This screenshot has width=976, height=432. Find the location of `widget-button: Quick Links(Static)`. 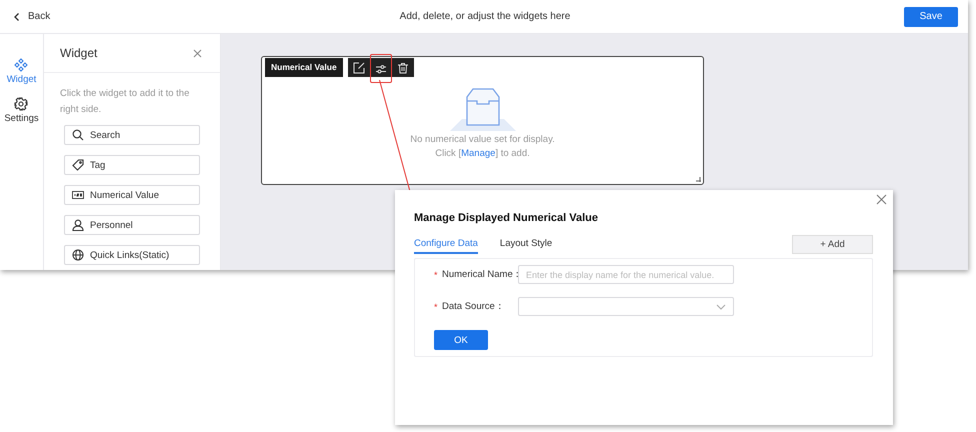

widget-button: Quick Links(Static) is located at coordinates (132, 255).